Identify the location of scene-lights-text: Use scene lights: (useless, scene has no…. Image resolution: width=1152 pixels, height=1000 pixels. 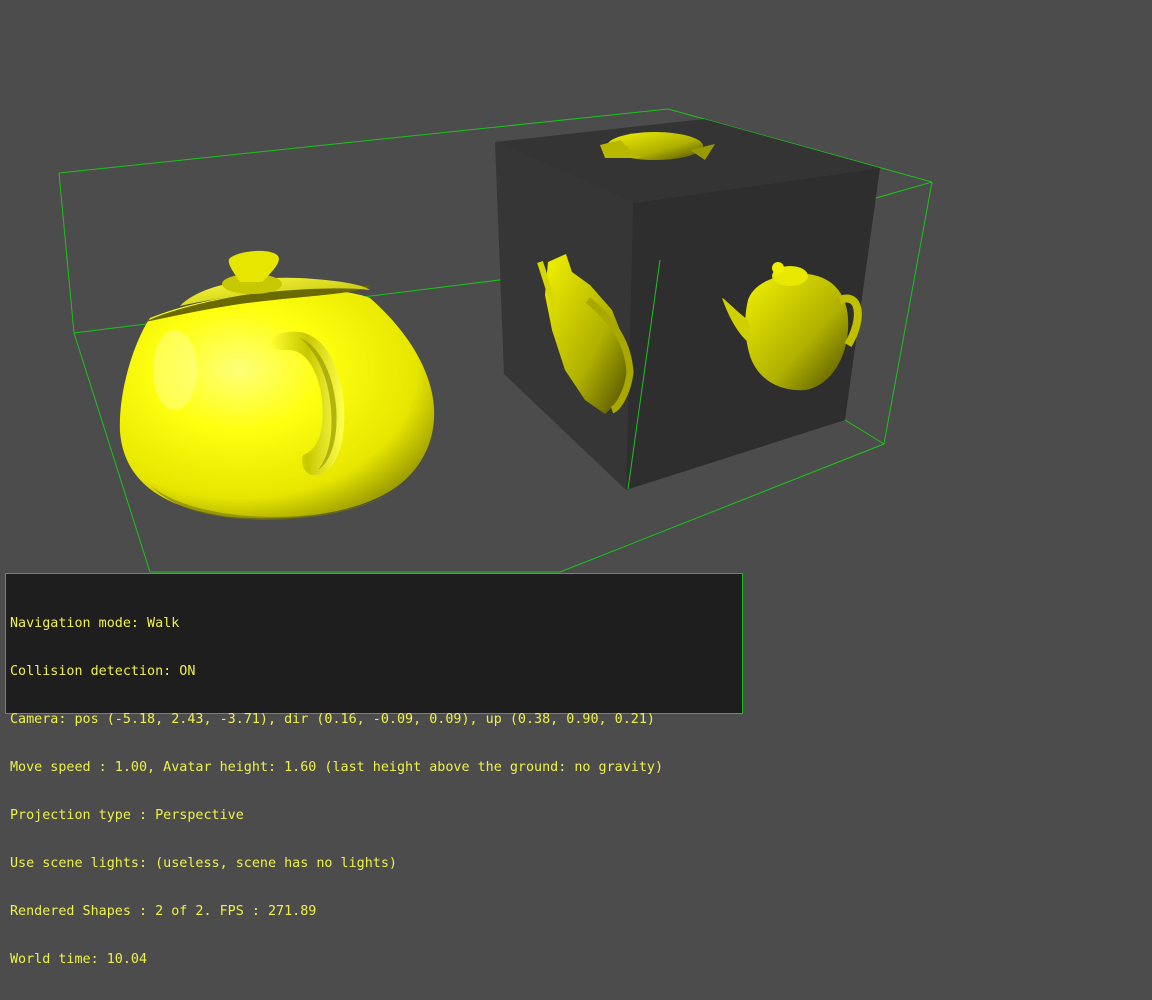
(203, 863).